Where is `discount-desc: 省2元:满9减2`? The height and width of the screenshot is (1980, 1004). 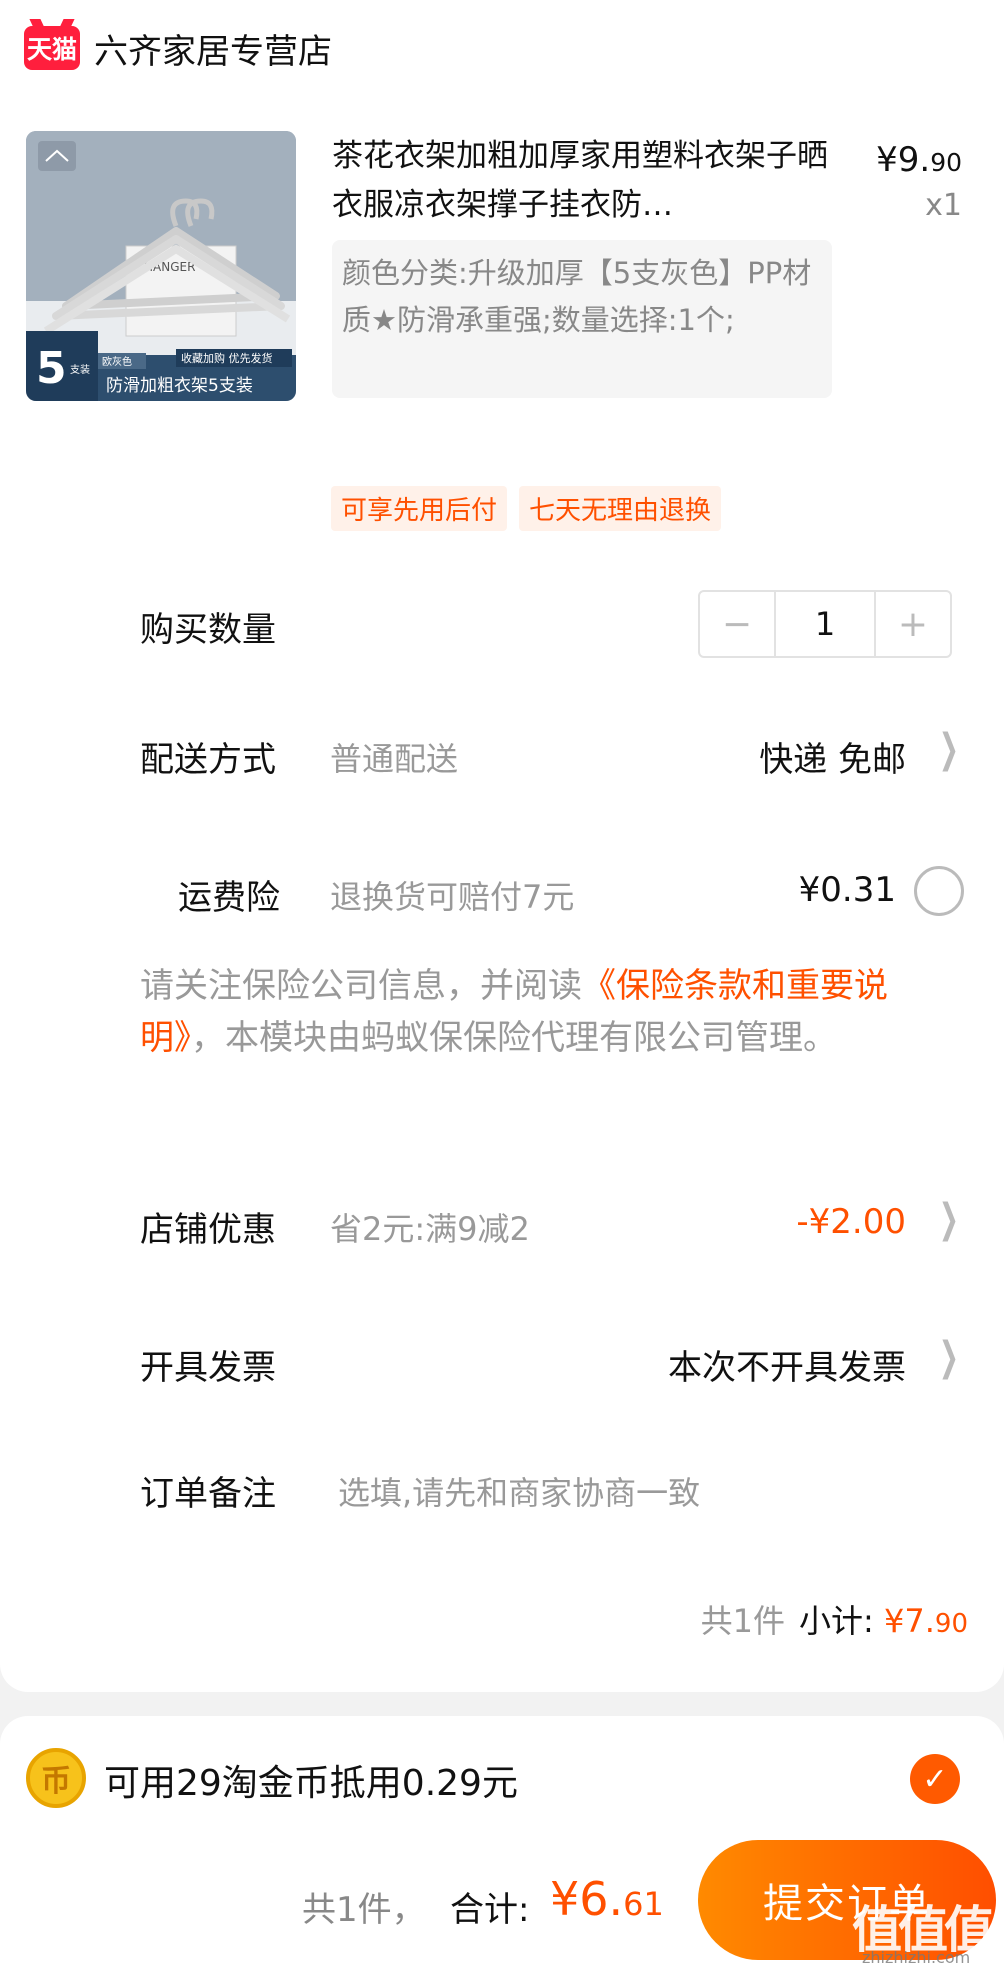
discount-desc: 省2元:满9减2 is located at coordinates (430, 1229).